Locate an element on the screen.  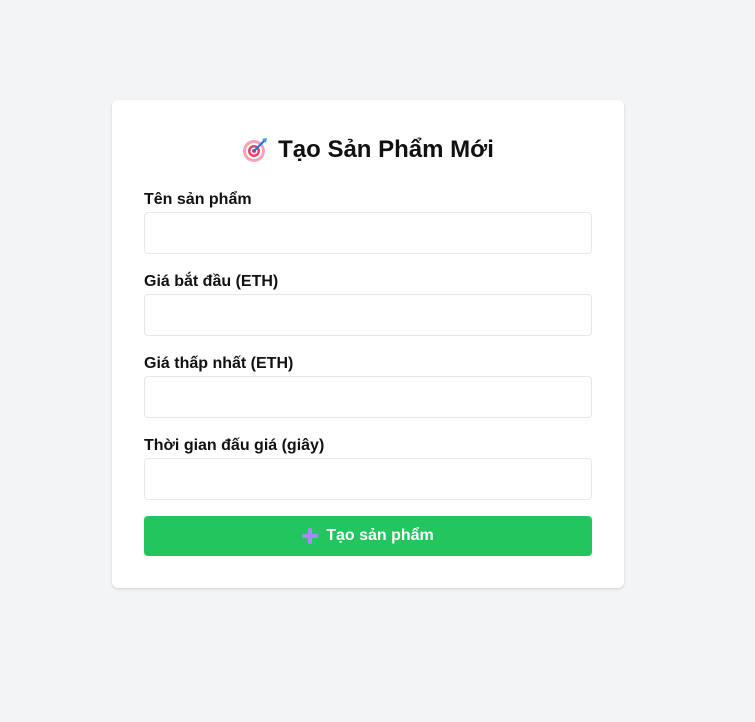
auction-duration-input is located at coordinates (368, 479).